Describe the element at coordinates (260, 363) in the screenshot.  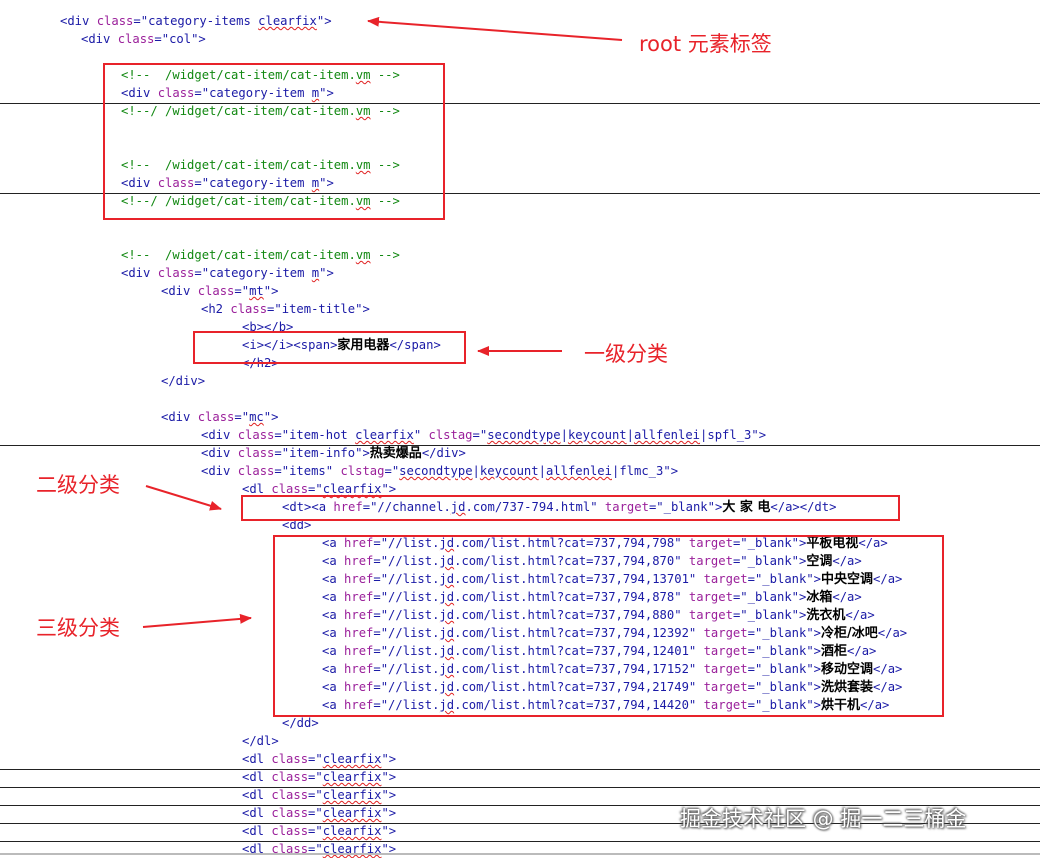
I see `code-line: </h2>` at that location.